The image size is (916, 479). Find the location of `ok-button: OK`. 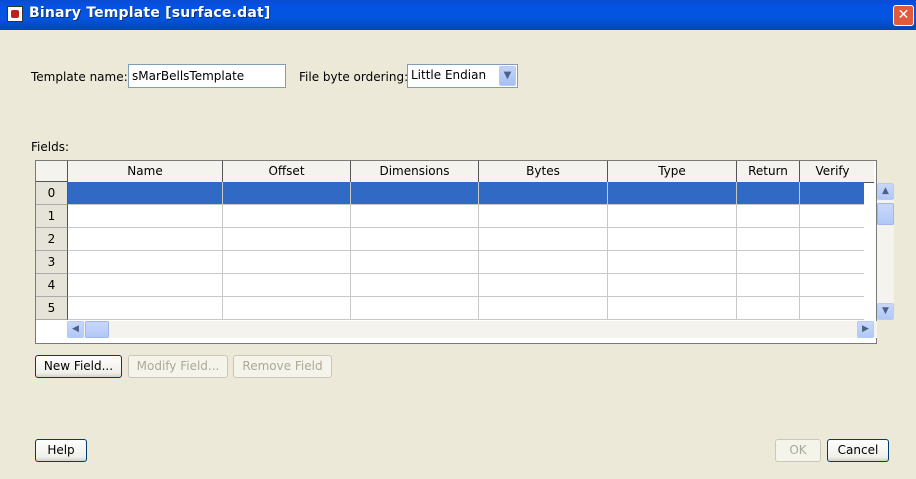

ok-button: OK is located at coordinates (798, 450).